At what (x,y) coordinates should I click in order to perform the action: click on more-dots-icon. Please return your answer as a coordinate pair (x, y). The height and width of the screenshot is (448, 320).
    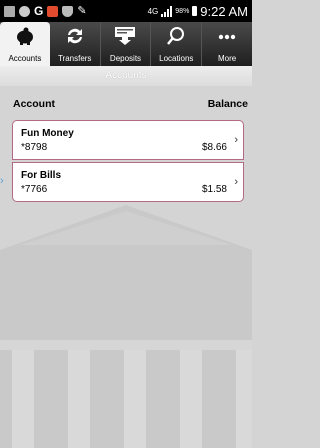
    Looking at the image, I should click on (227, 38).